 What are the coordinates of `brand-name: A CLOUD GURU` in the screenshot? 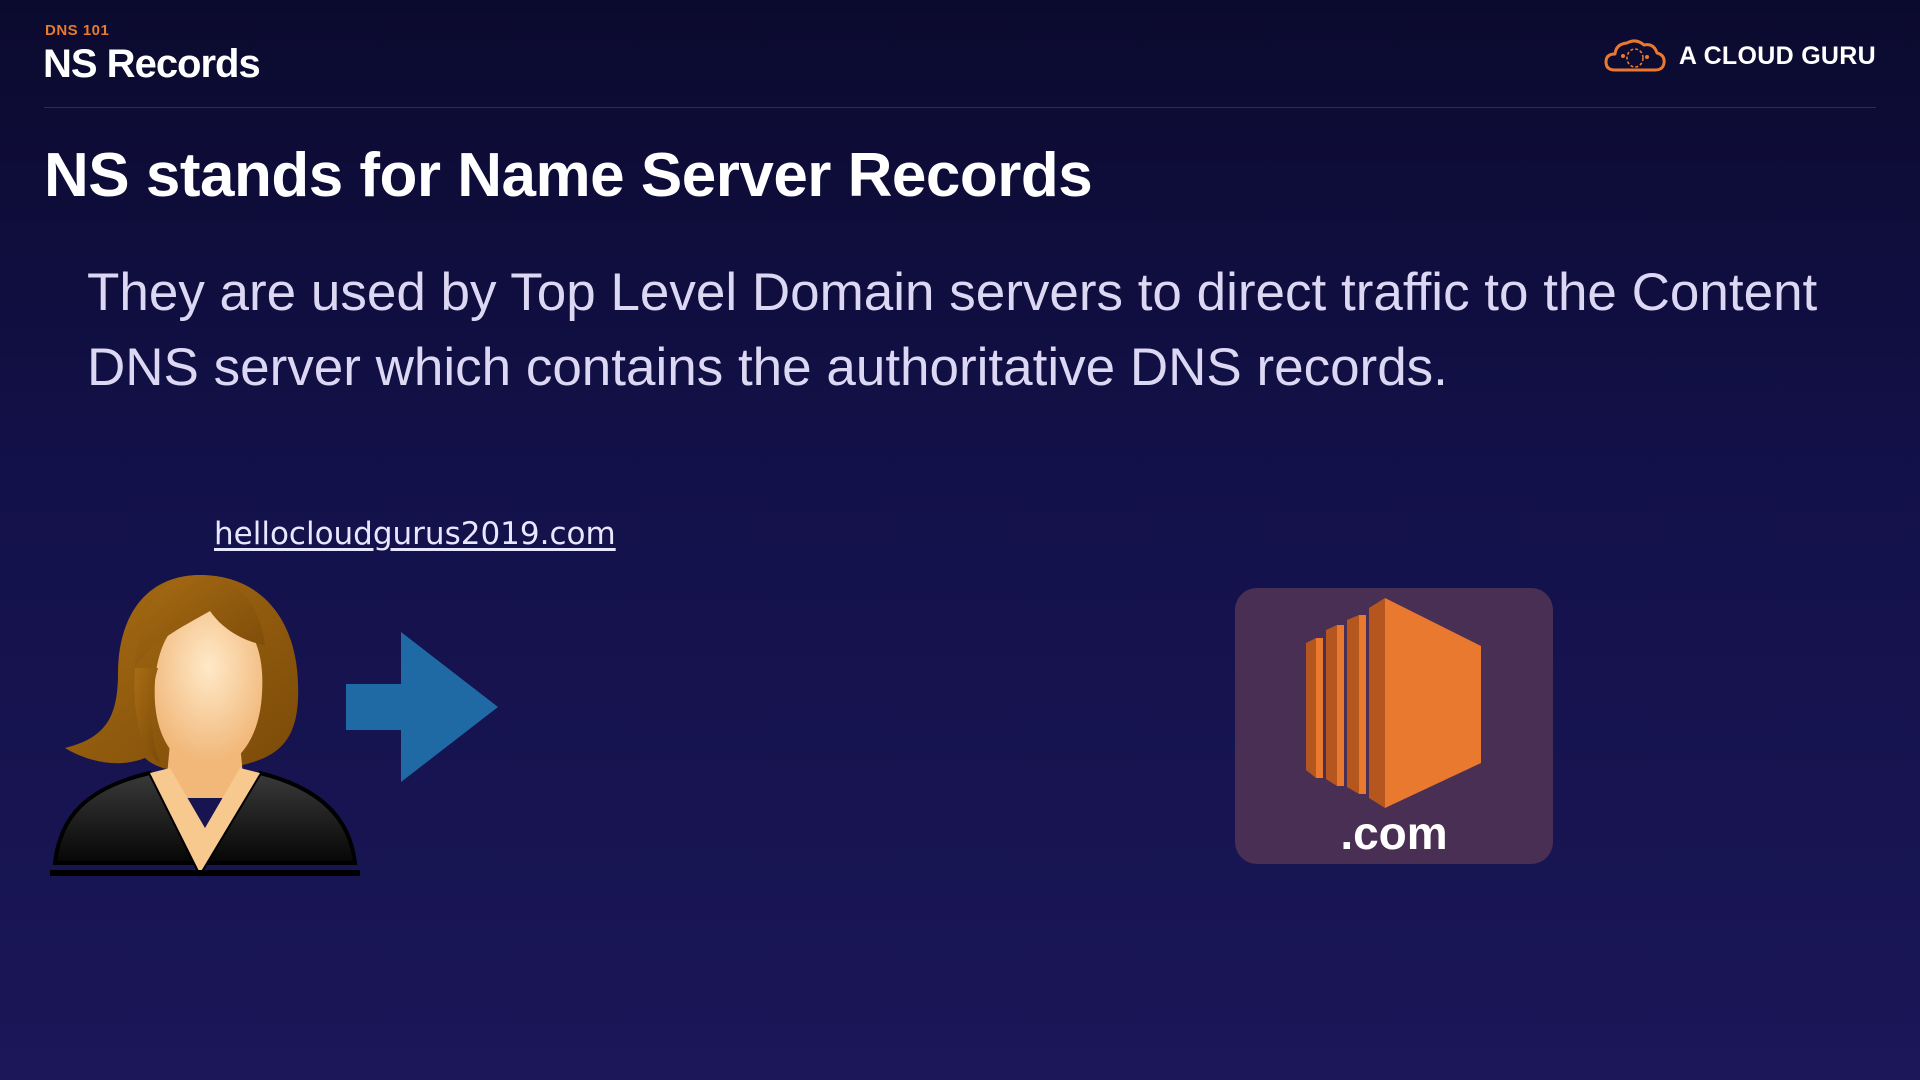 It's located at (1777, 55).